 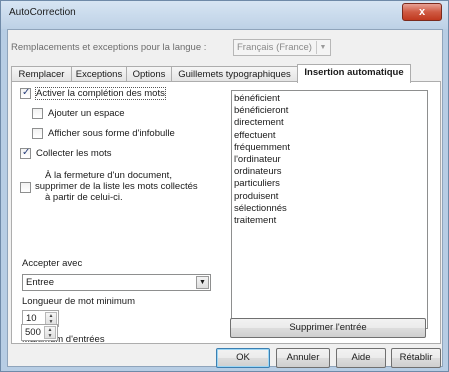 I want to click on button-label: Supprimer l'entrée, so click(x=328, y=327).